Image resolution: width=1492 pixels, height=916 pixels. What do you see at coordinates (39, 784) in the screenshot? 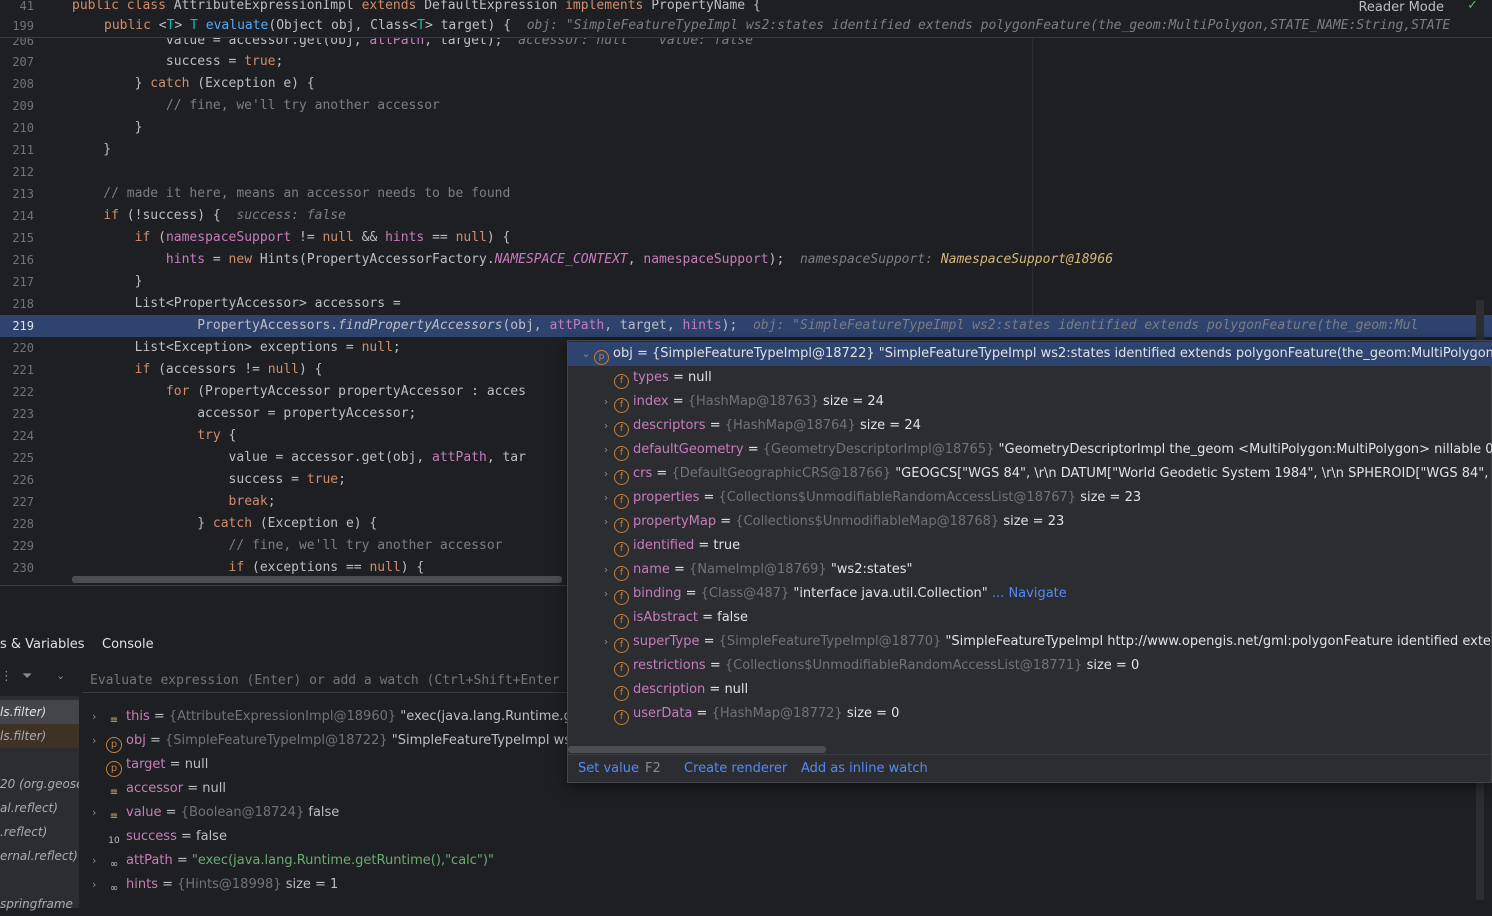
I see `frame-item: 20 (org.geose` at bounding box center [39, 784].